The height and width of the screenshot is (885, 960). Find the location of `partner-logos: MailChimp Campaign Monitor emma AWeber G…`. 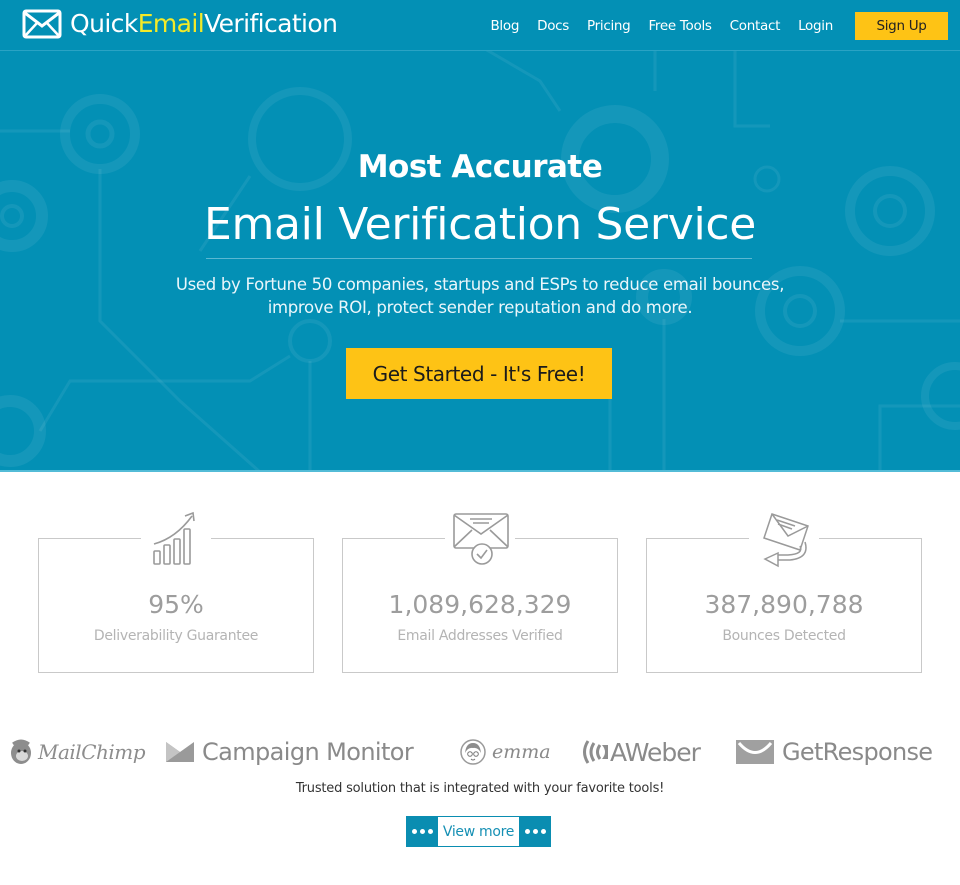

partner-logos: MailChimp Campaign Monitor emma AWeber G… is located at coordinates (480, 753).